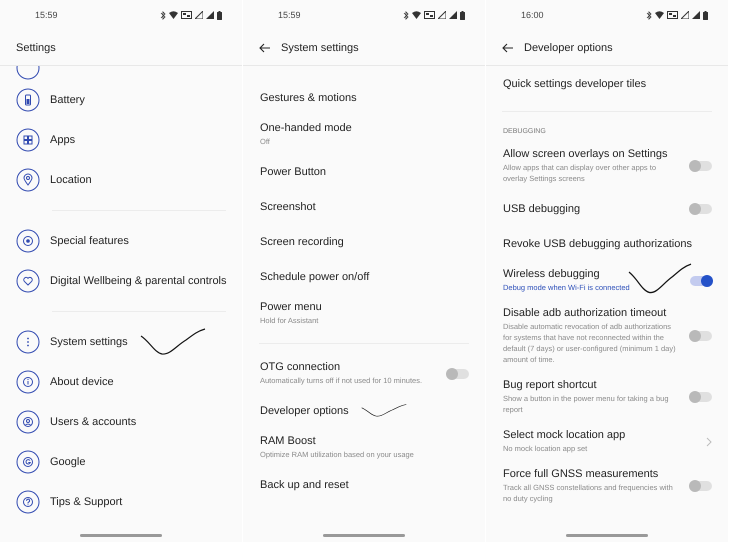  Describe the element at coordinates (532, 15) in the screenshot. I see `status-time: 16:00` at that location.